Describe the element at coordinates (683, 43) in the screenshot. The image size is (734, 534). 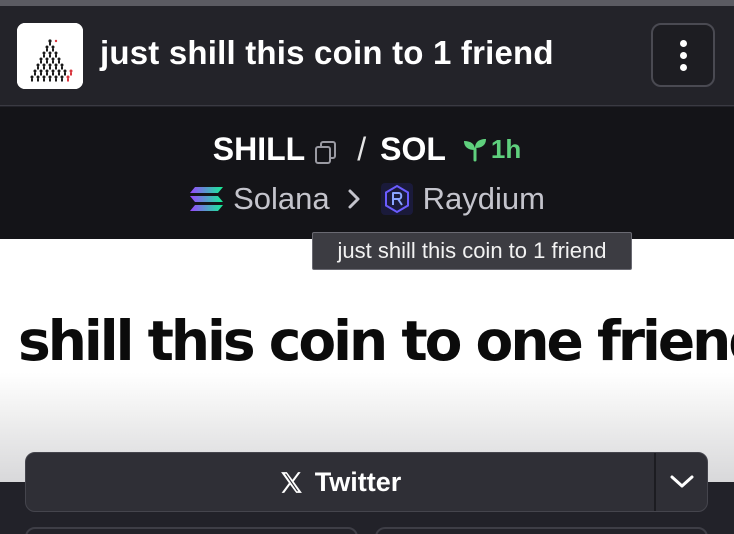
I see `more-vertical-icon` at that location.